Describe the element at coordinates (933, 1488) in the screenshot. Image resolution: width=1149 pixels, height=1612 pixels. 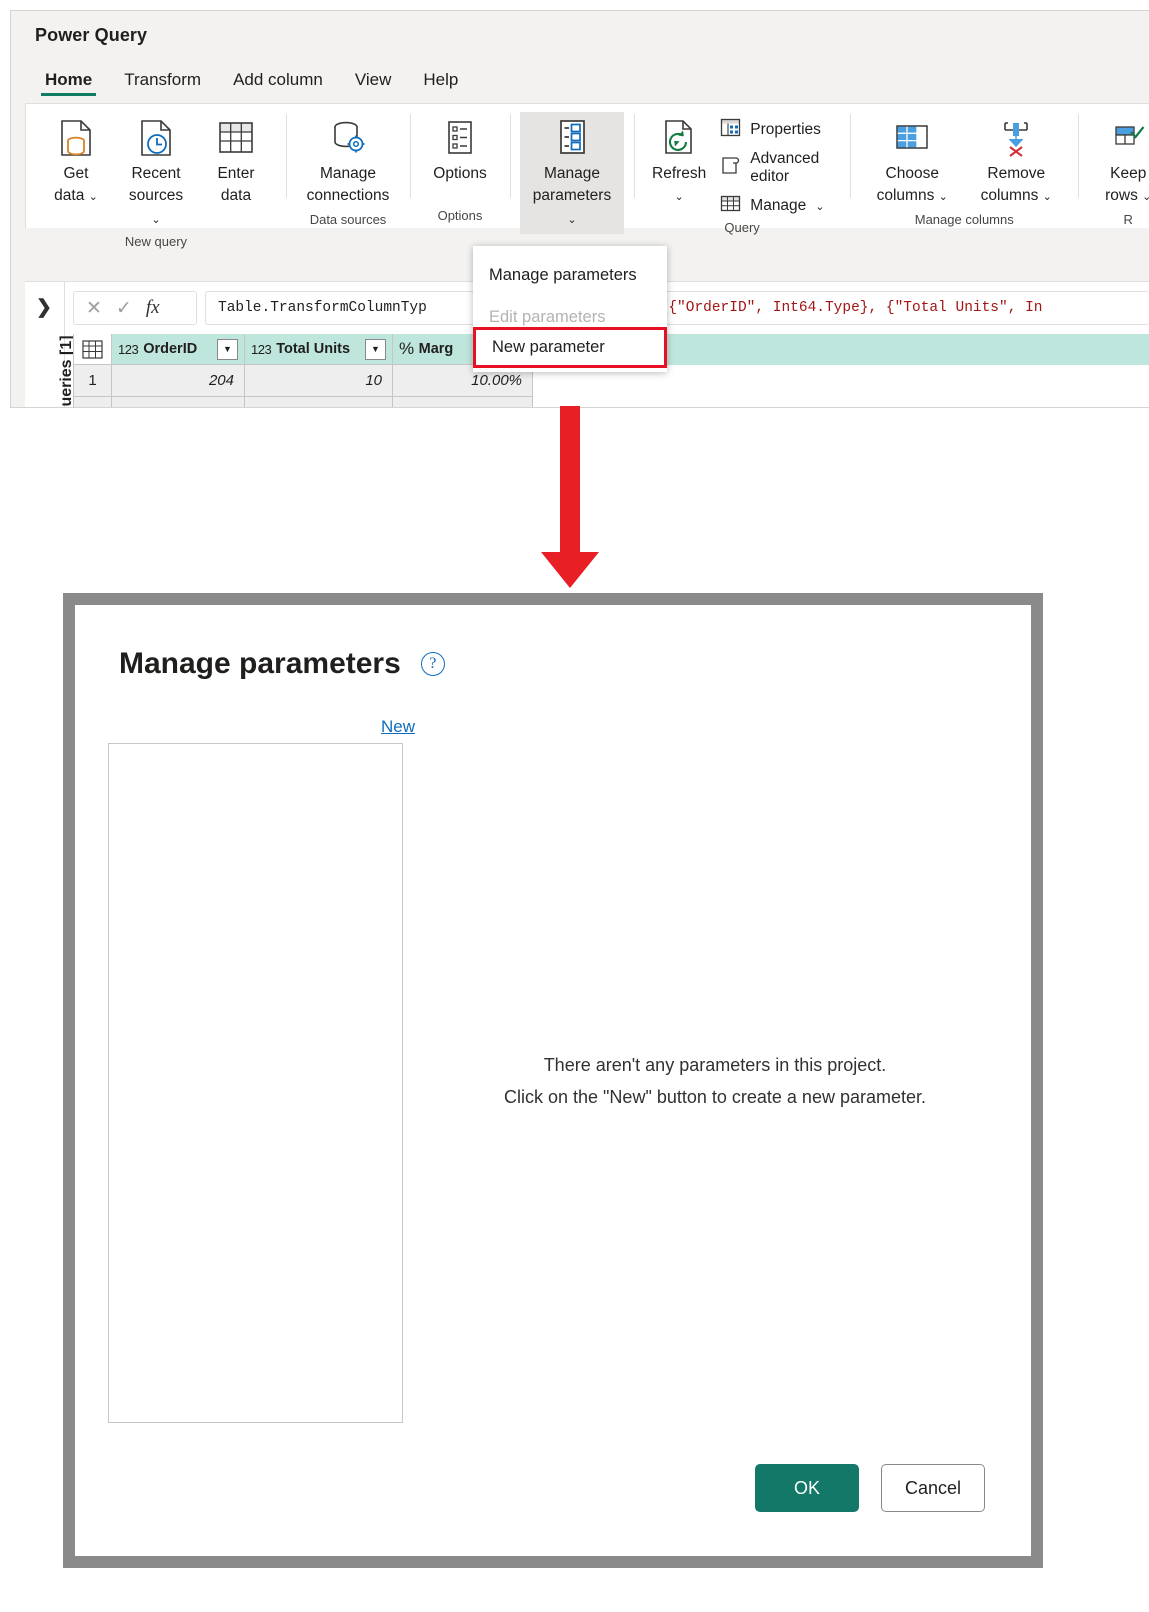
I see `cancel-button: Cancel` at that location.